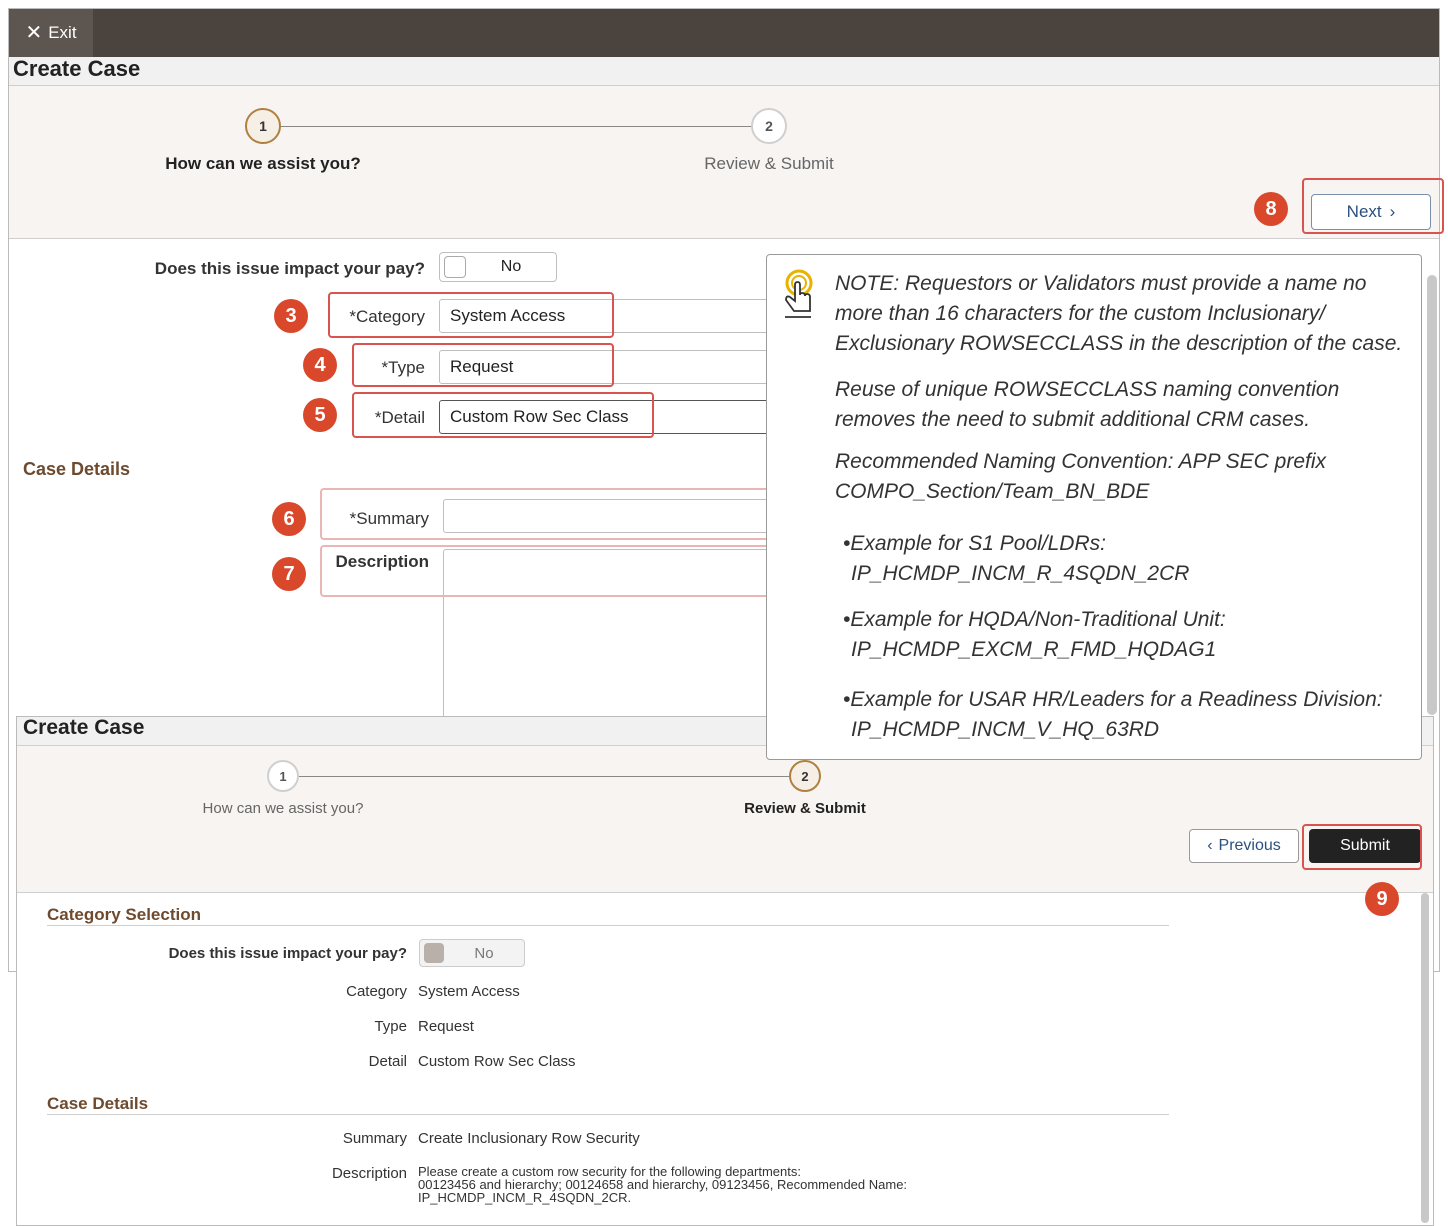 The image size is (1448, 1226). I want to click on example-name: IP_HCMDP_INCM_V_HQ_63RD, so click(1005, 729).